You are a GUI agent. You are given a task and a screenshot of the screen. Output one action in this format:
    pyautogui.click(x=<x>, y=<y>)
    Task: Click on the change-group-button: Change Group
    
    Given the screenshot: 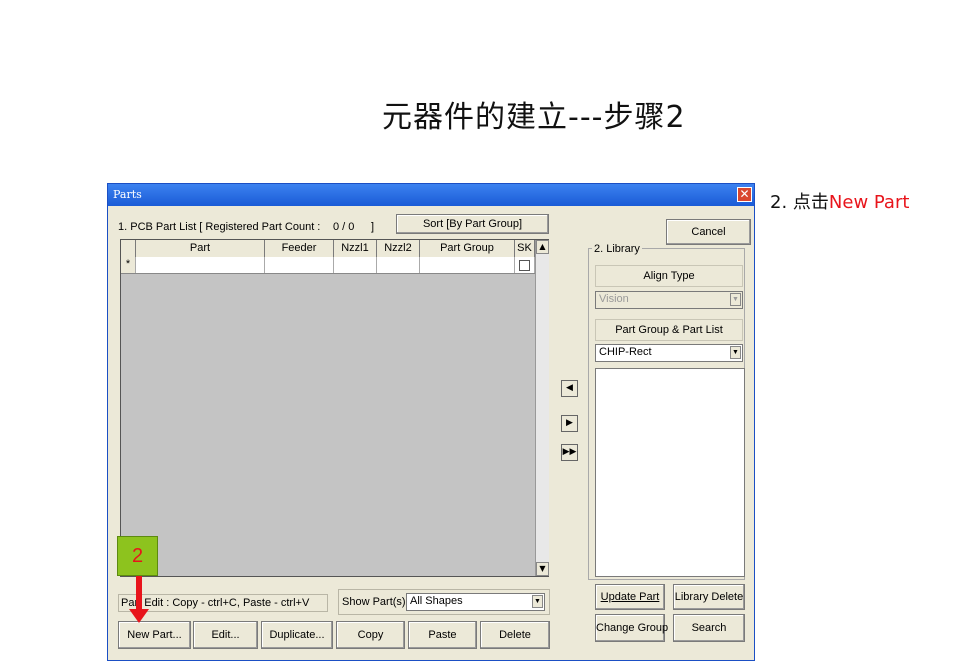 What is the action you would take?
    pyautogui.click(x=631, y=628)
    